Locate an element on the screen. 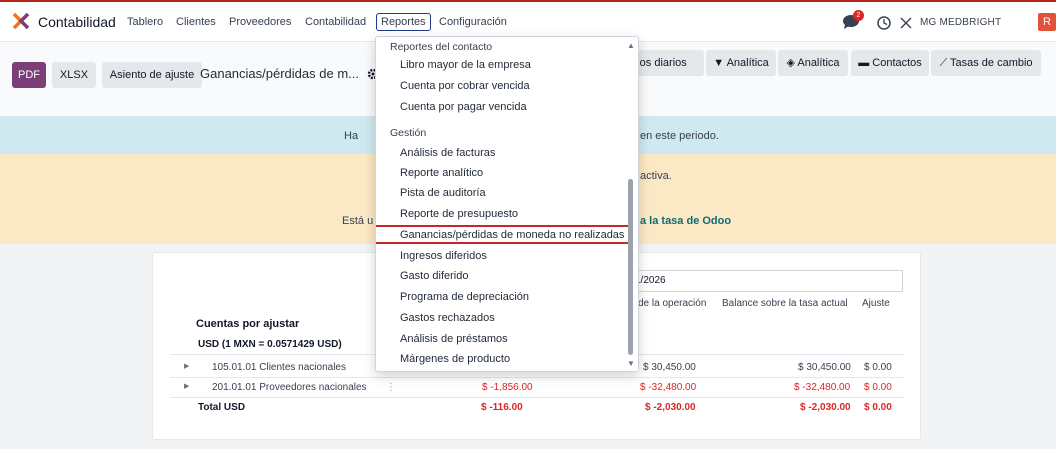  menu-item-ingresos-diferidos: Ingresos diferidos is located at coordinates (443, 256).